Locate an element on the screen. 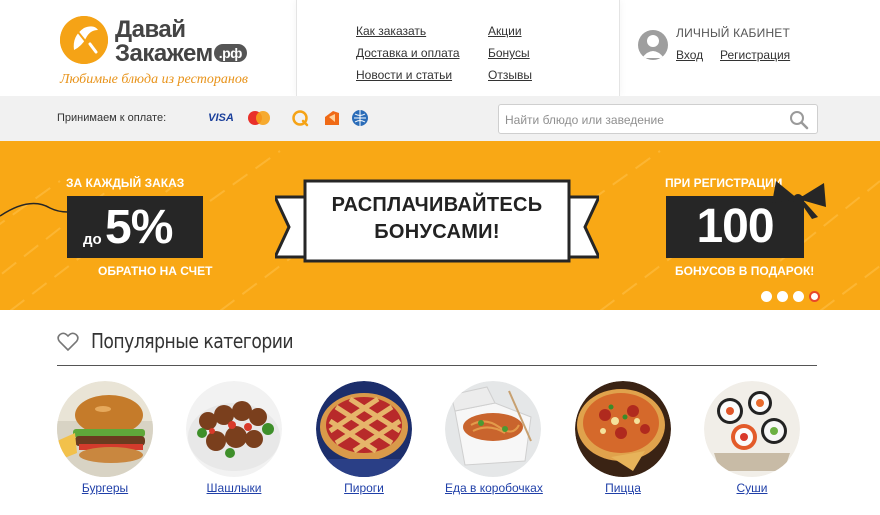 This screenshot has width=880, height=515. banner-headline-line-1: РАСПЛАЧИВАЙТЕСЬ is located at coordinates (437, 205).